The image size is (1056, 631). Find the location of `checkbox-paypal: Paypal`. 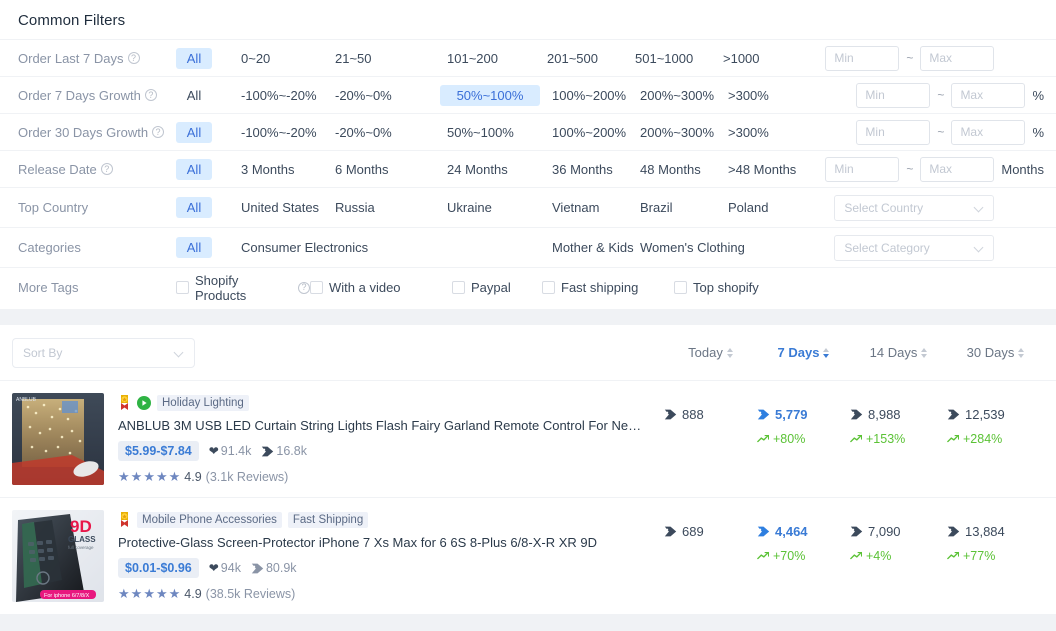

checkbox-paypal: Paypal is located at coordinates (497, 287).